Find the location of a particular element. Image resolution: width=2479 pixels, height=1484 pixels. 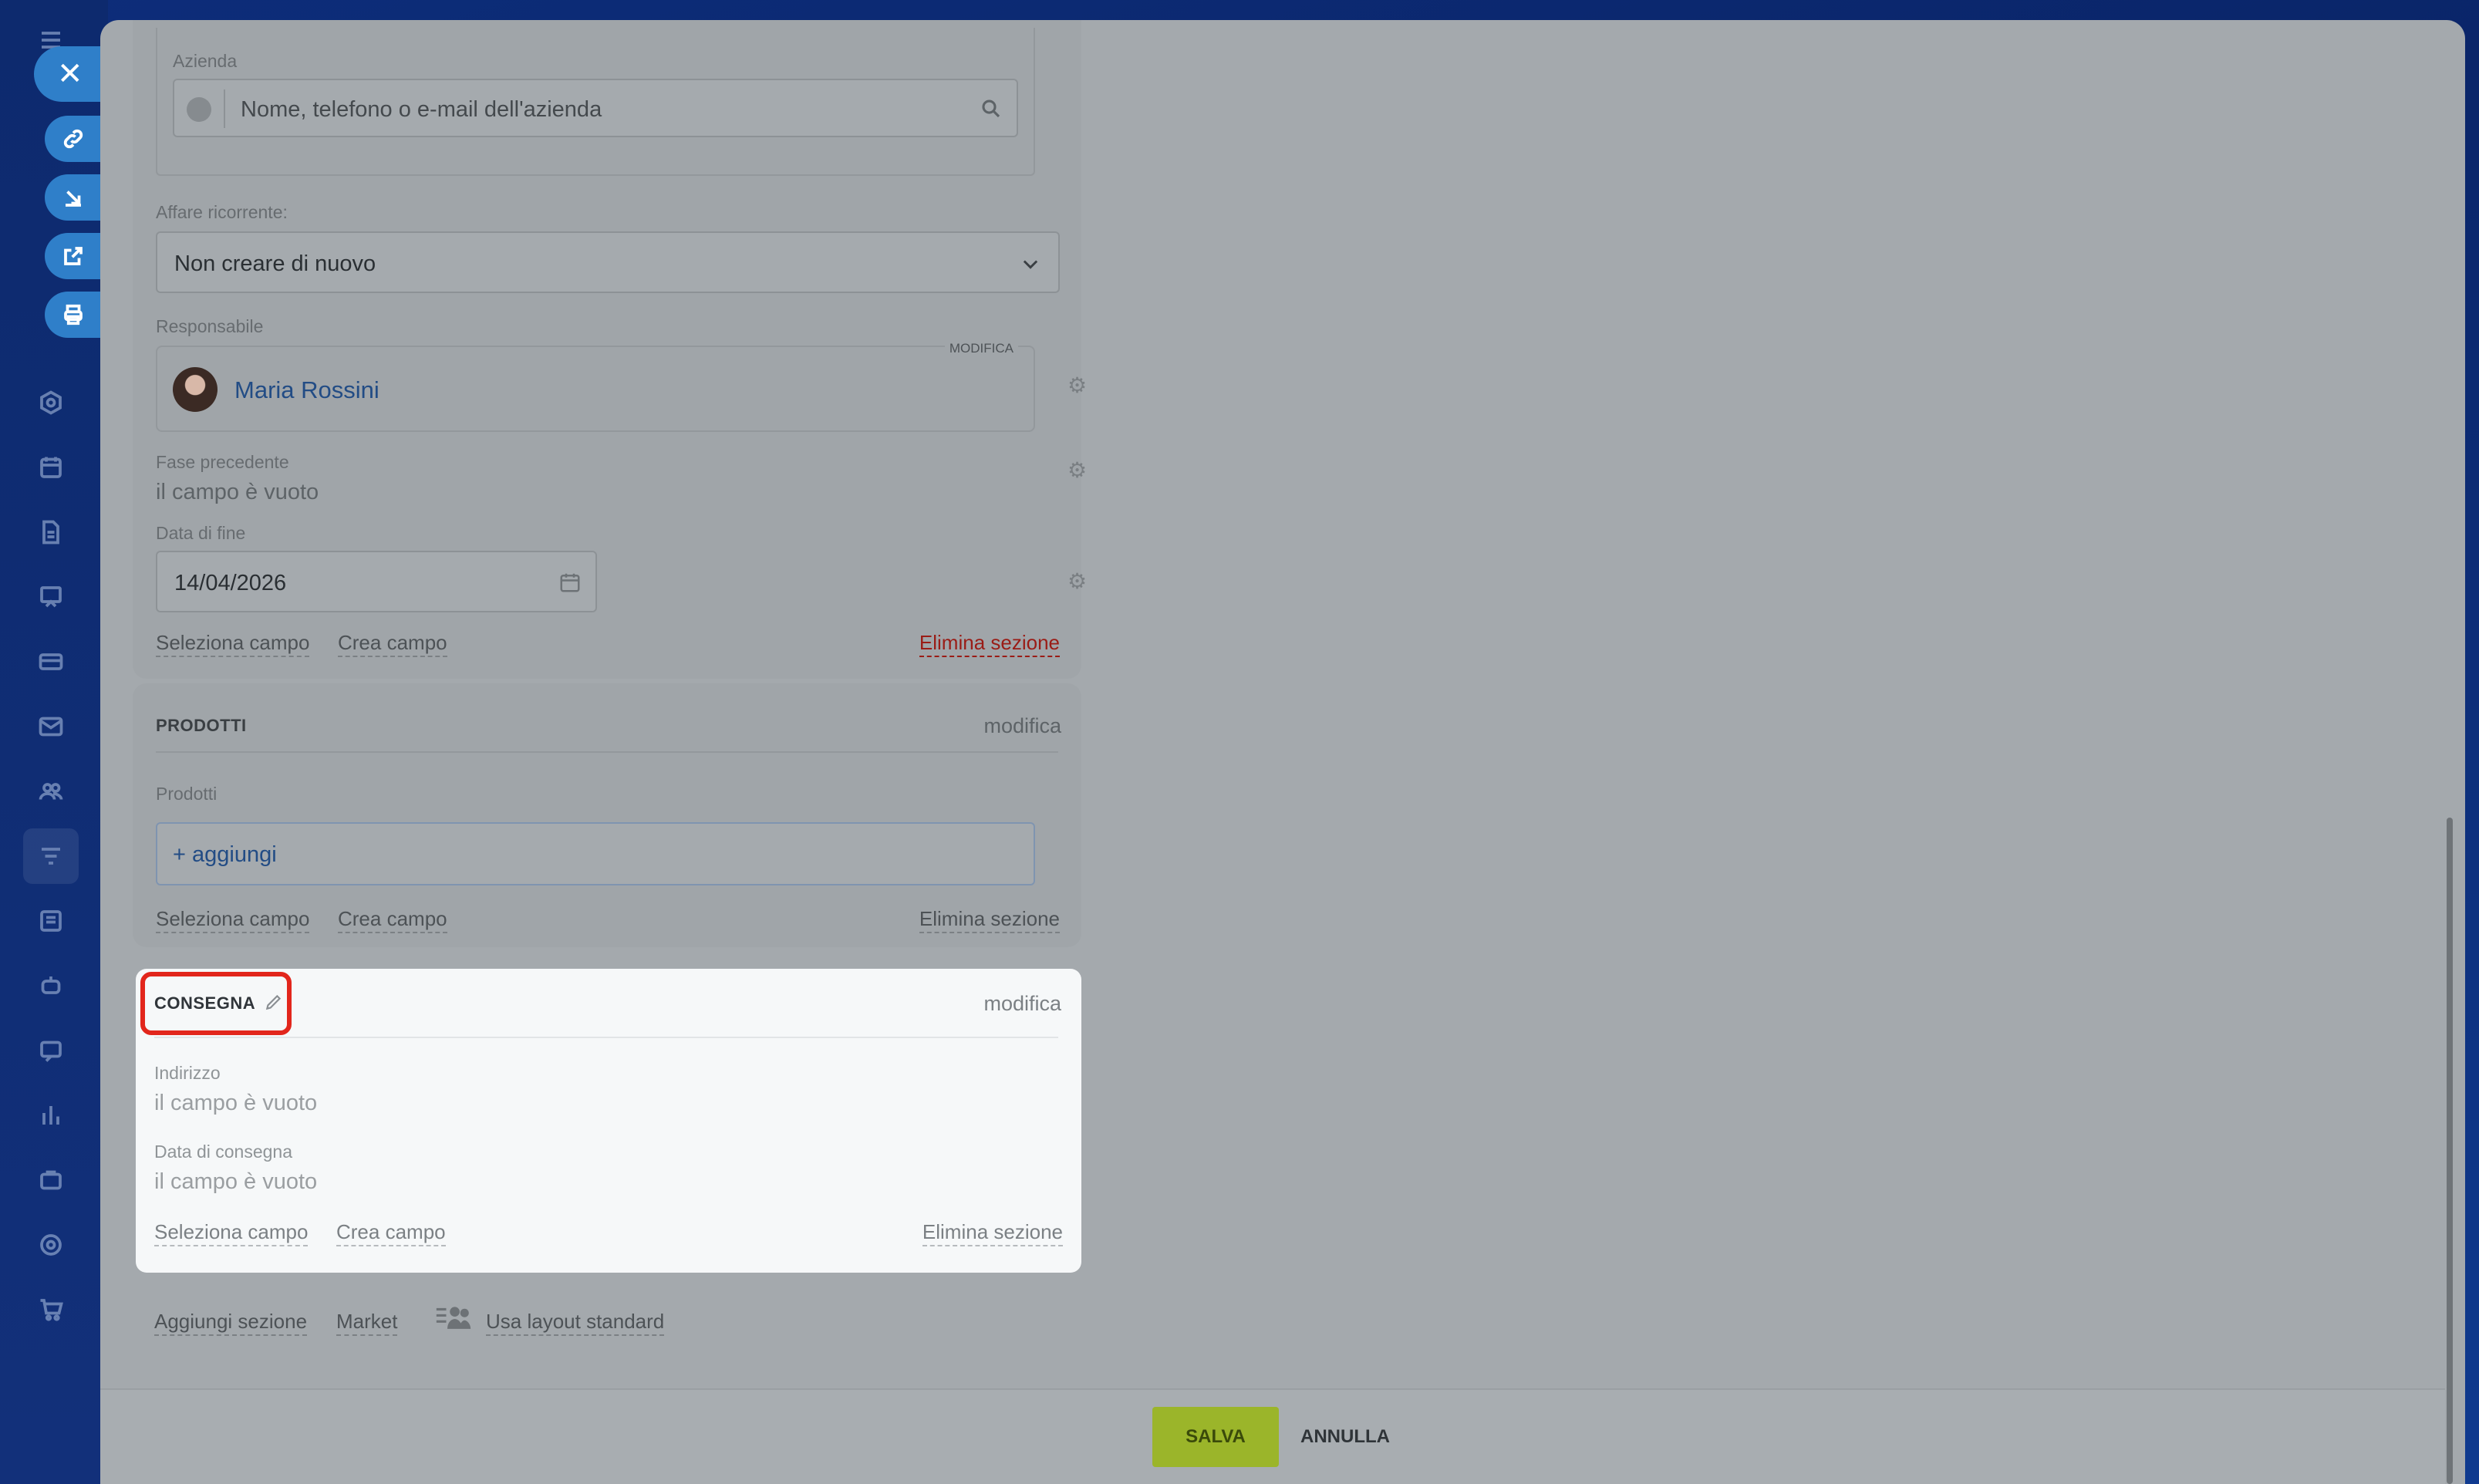

copy-link-button is located at coordinates (77, 139).